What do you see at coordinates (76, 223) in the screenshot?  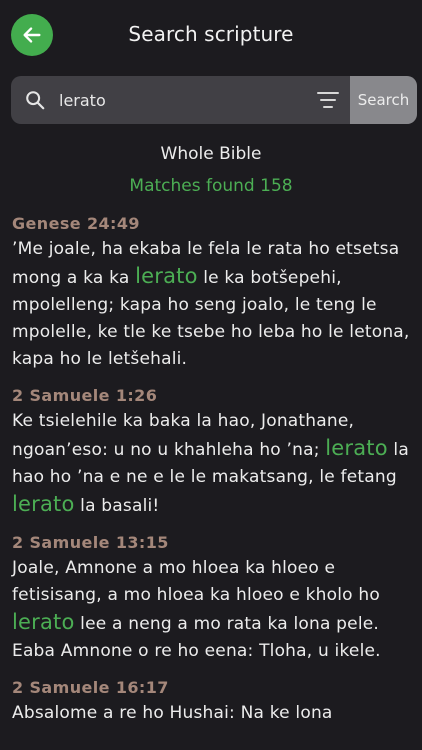 I see `verse-reference: Genese 24:49` at bounding box center [76, 223].